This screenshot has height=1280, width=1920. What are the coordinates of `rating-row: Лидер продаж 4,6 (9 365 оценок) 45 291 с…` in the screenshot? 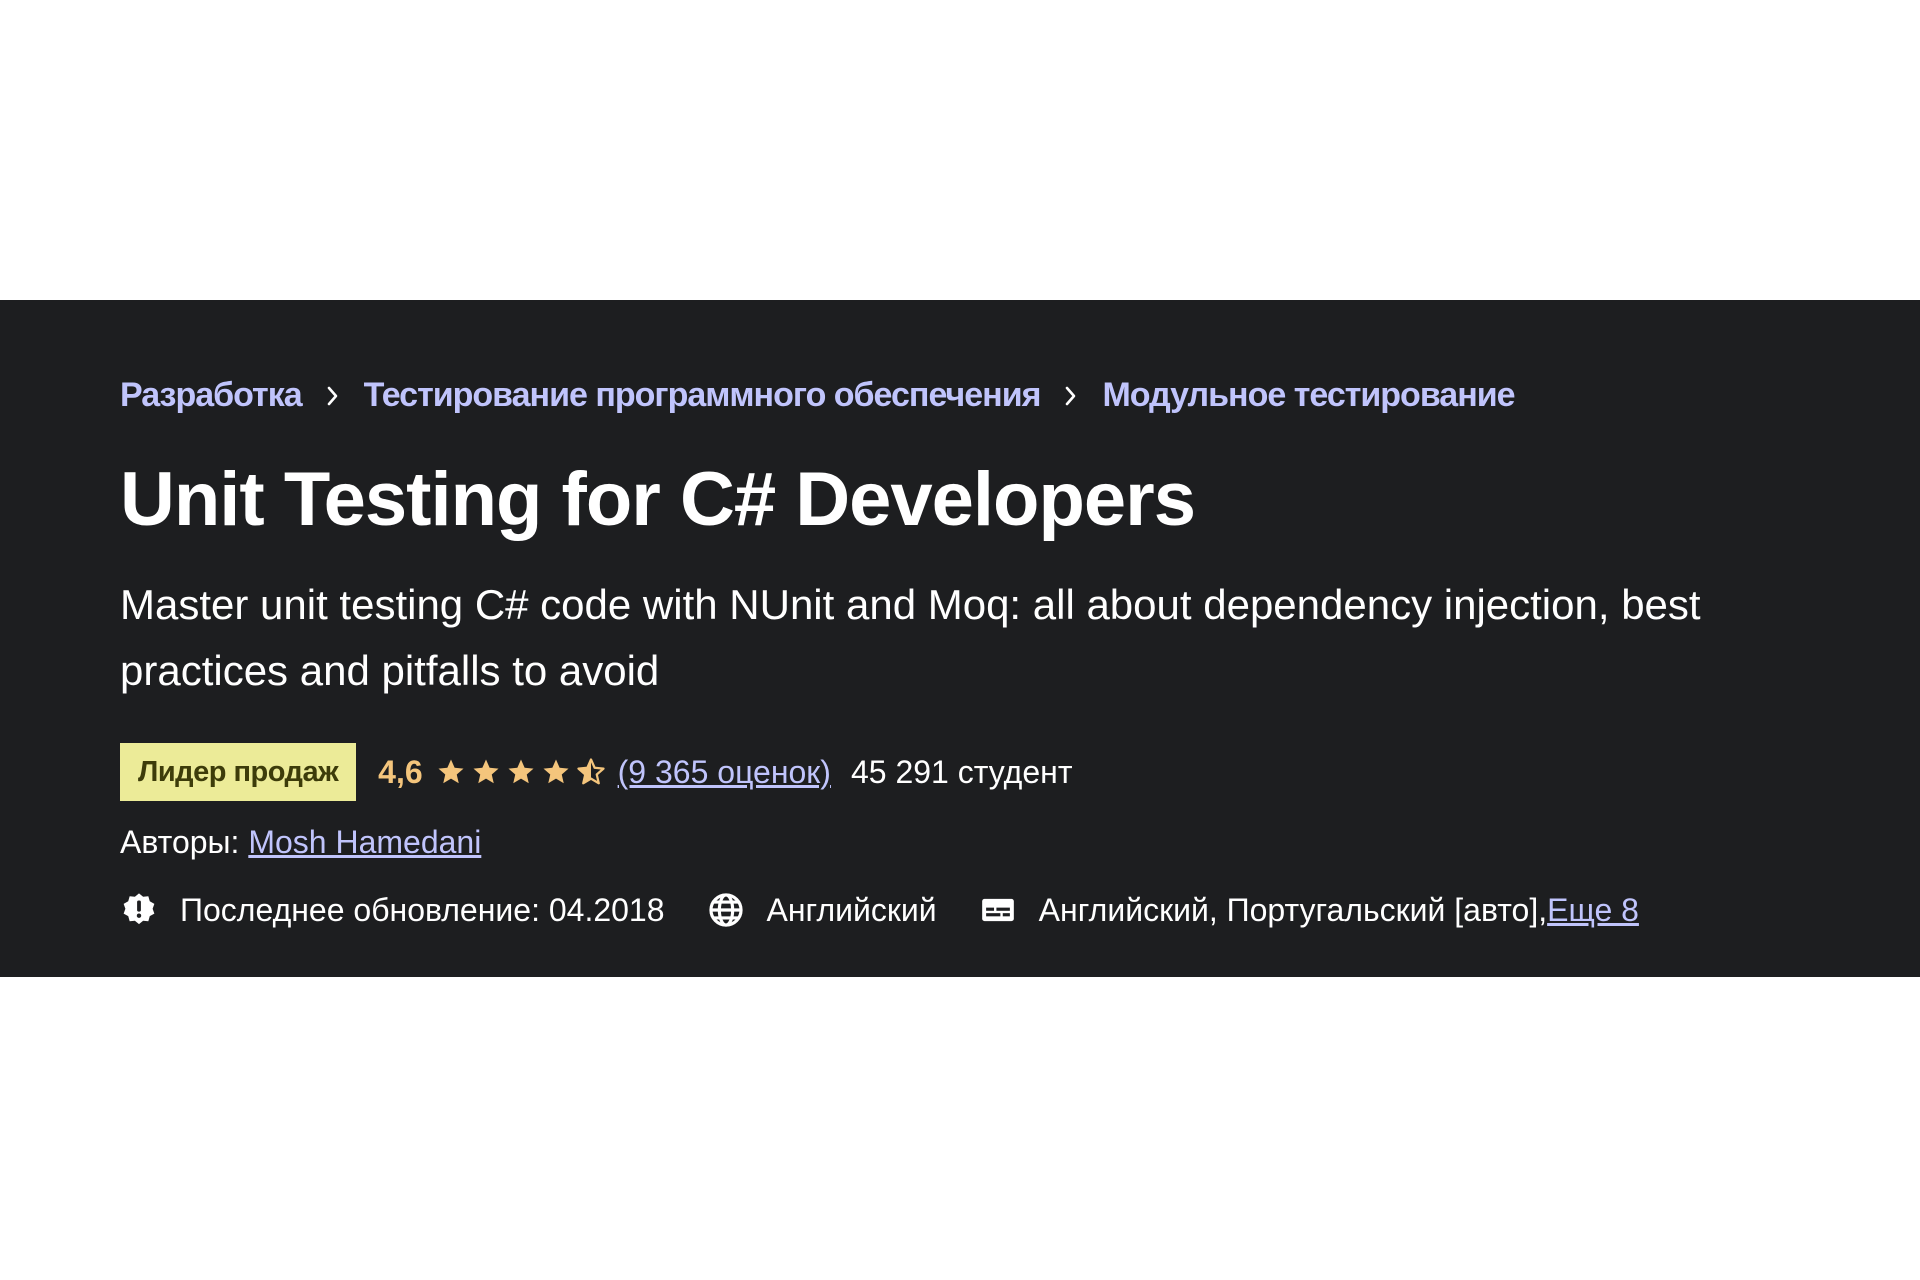 It's located at (596, 772).